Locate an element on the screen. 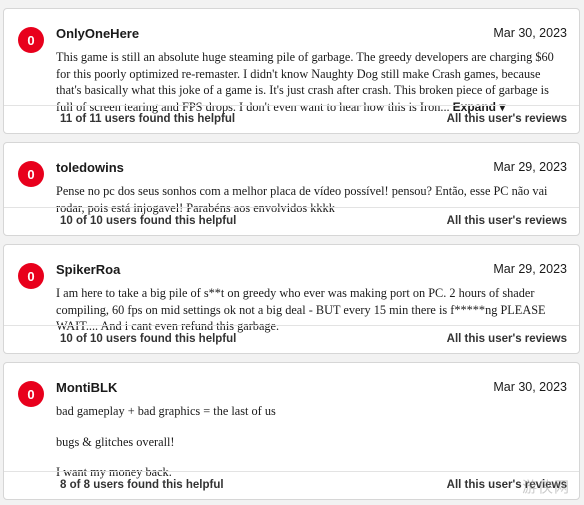  review-paragraph: bugs & glitches overall! is located at coordinates (115, 441).